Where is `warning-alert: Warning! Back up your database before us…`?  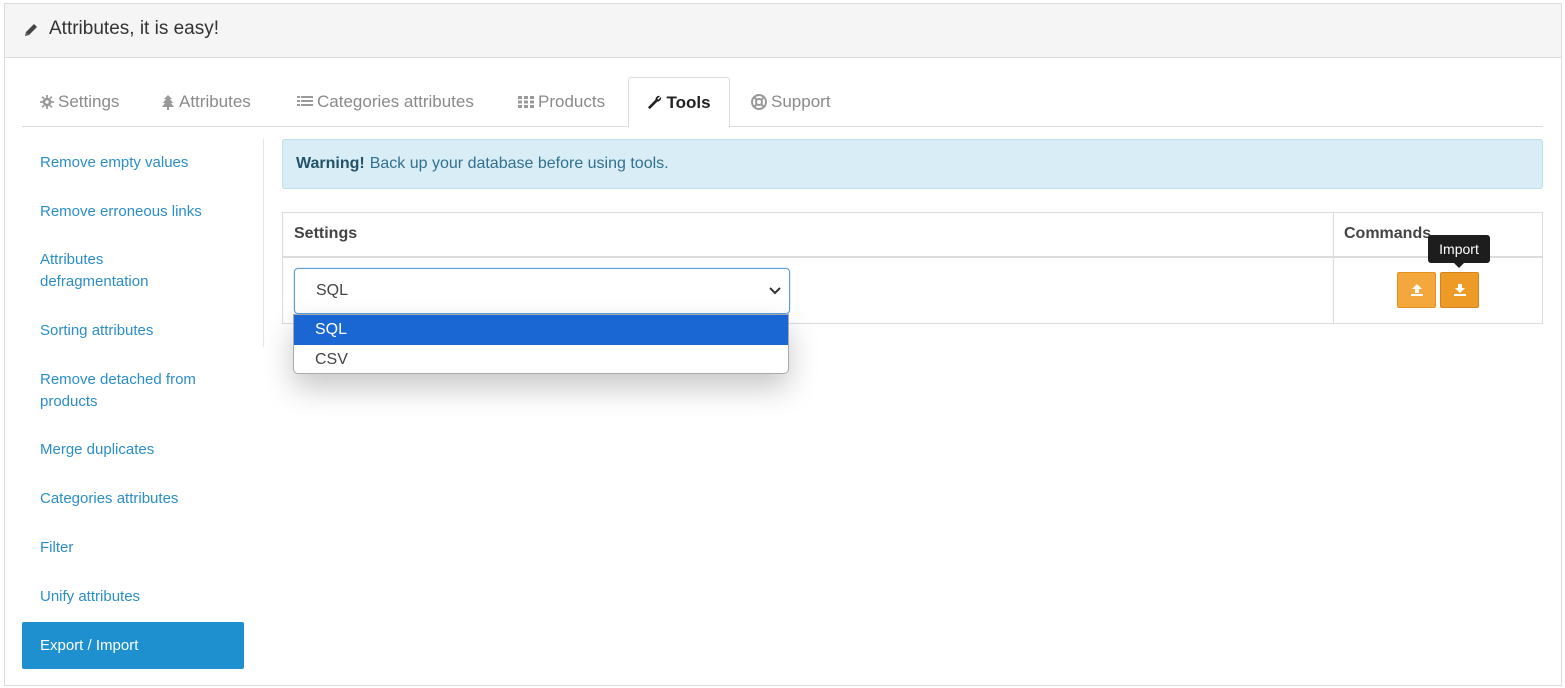 warning-alert: Warning! Back up your database before us… is located at coordinates (912, 164).